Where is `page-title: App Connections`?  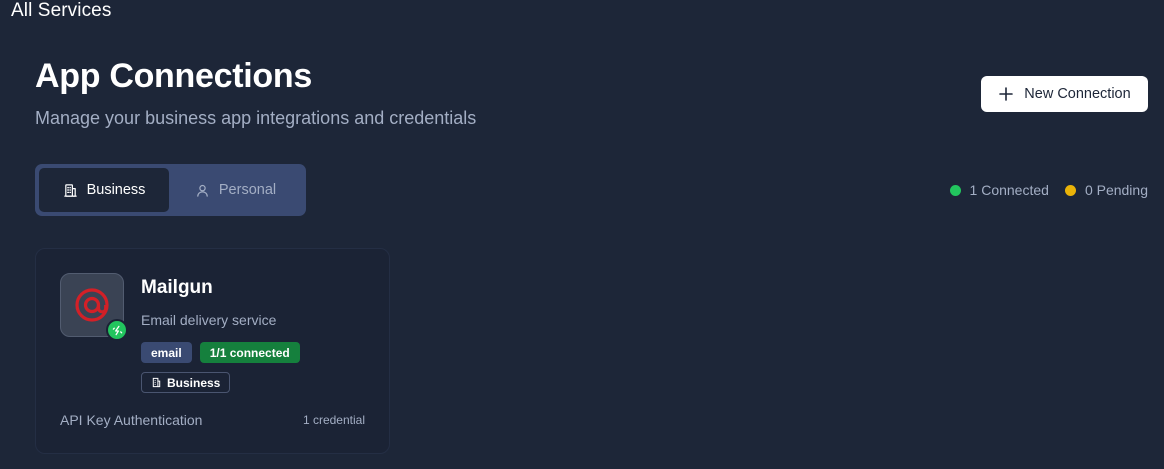
page-title: App Connections is located at coordinates (173, 76).